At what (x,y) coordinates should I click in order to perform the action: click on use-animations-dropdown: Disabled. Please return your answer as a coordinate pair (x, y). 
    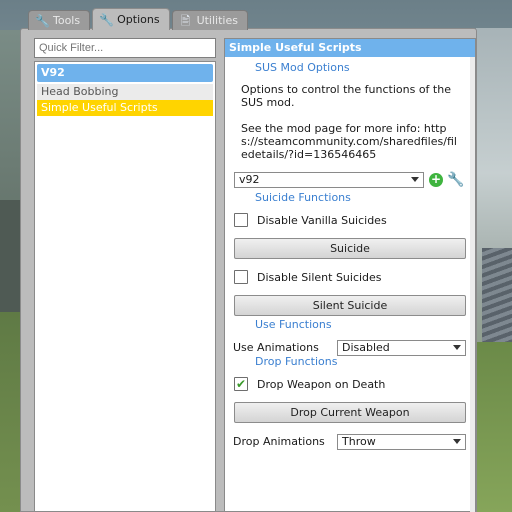
    Looking at the image, I should click on (401, 348).